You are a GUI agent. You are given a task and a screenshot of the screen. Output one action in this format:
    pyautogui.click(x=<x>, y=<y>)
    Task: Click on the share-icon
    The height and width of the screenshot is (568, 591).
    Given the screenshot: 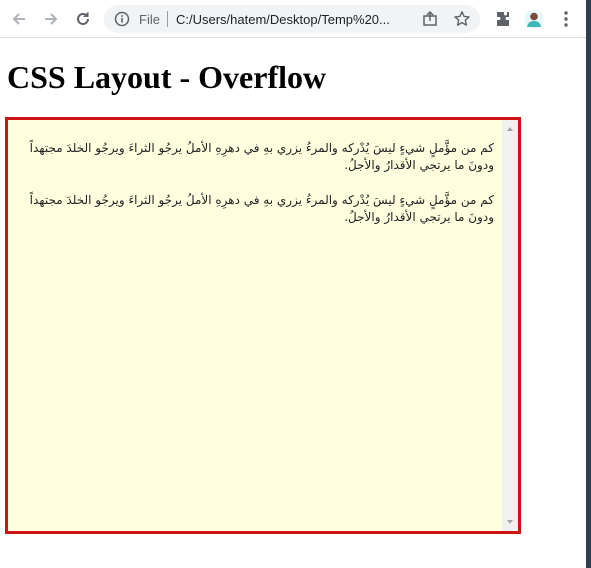 What is the action you would take?
    pyautogui.click(x=430, y=19)
    